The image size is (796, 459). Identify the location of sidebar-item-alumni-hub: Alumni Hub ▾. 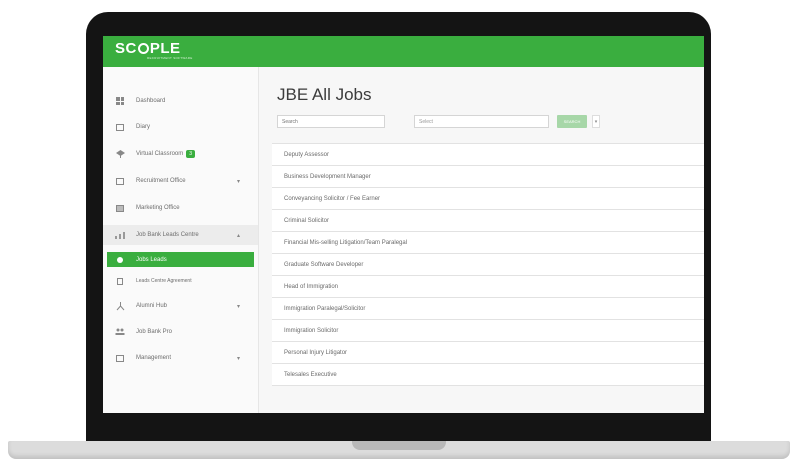
(180, 306).